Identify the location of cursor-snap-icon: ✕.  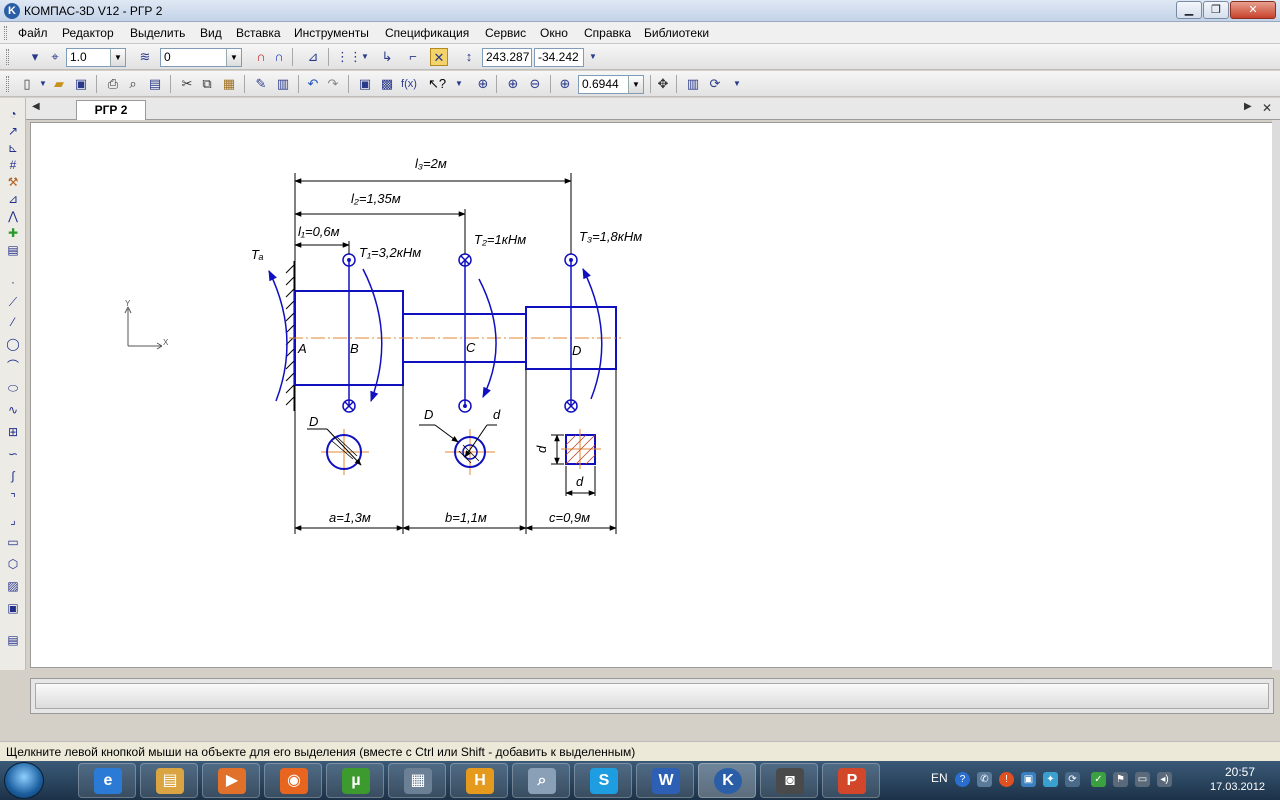
(439, 57).